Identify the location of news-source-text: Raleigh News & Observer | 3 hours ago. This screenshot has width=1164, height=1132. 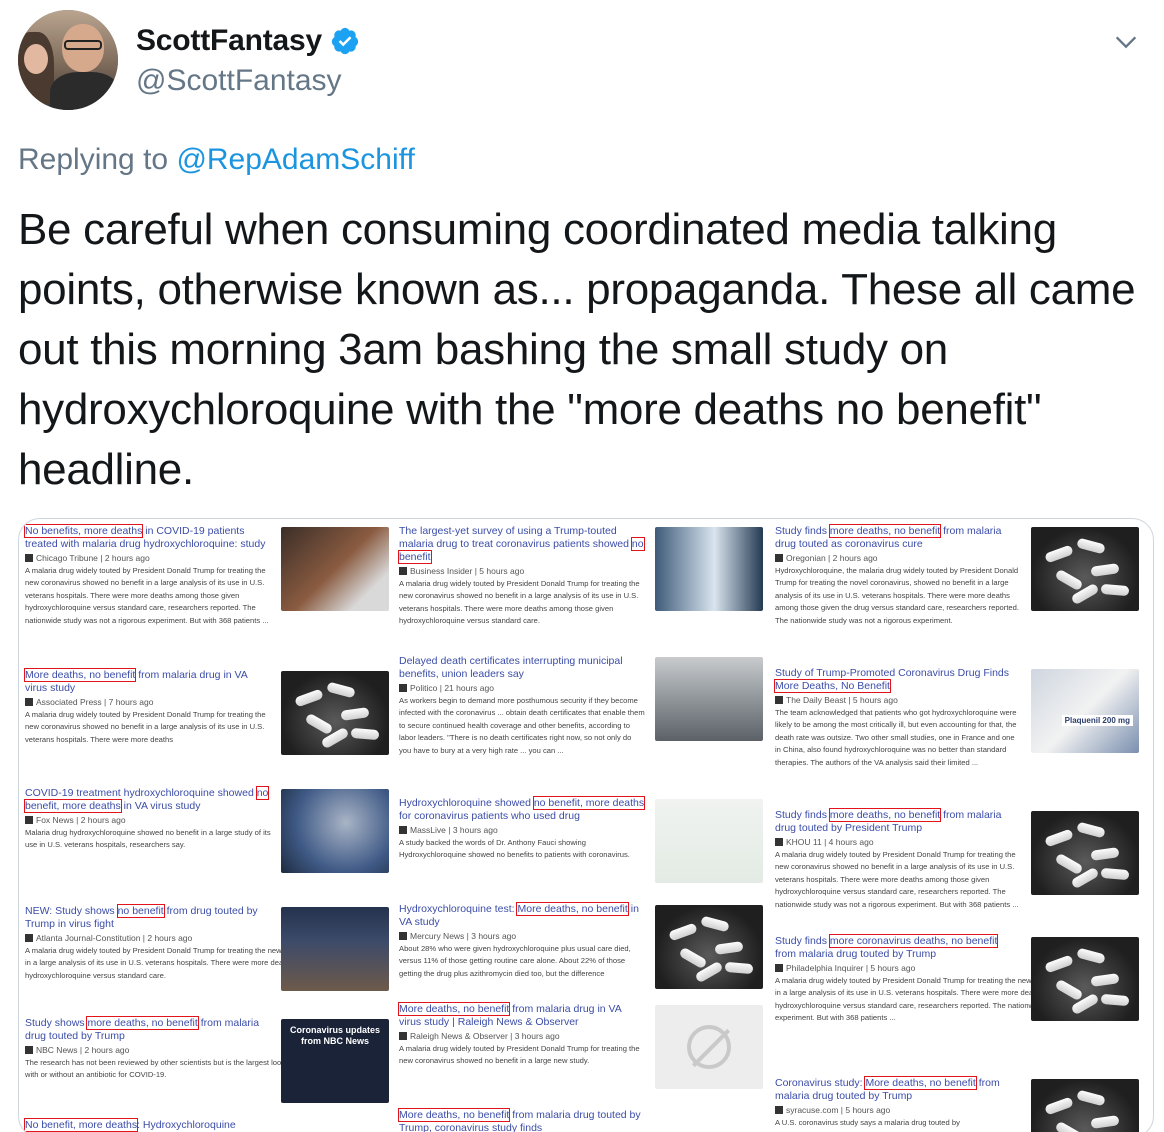
(485, 1036).